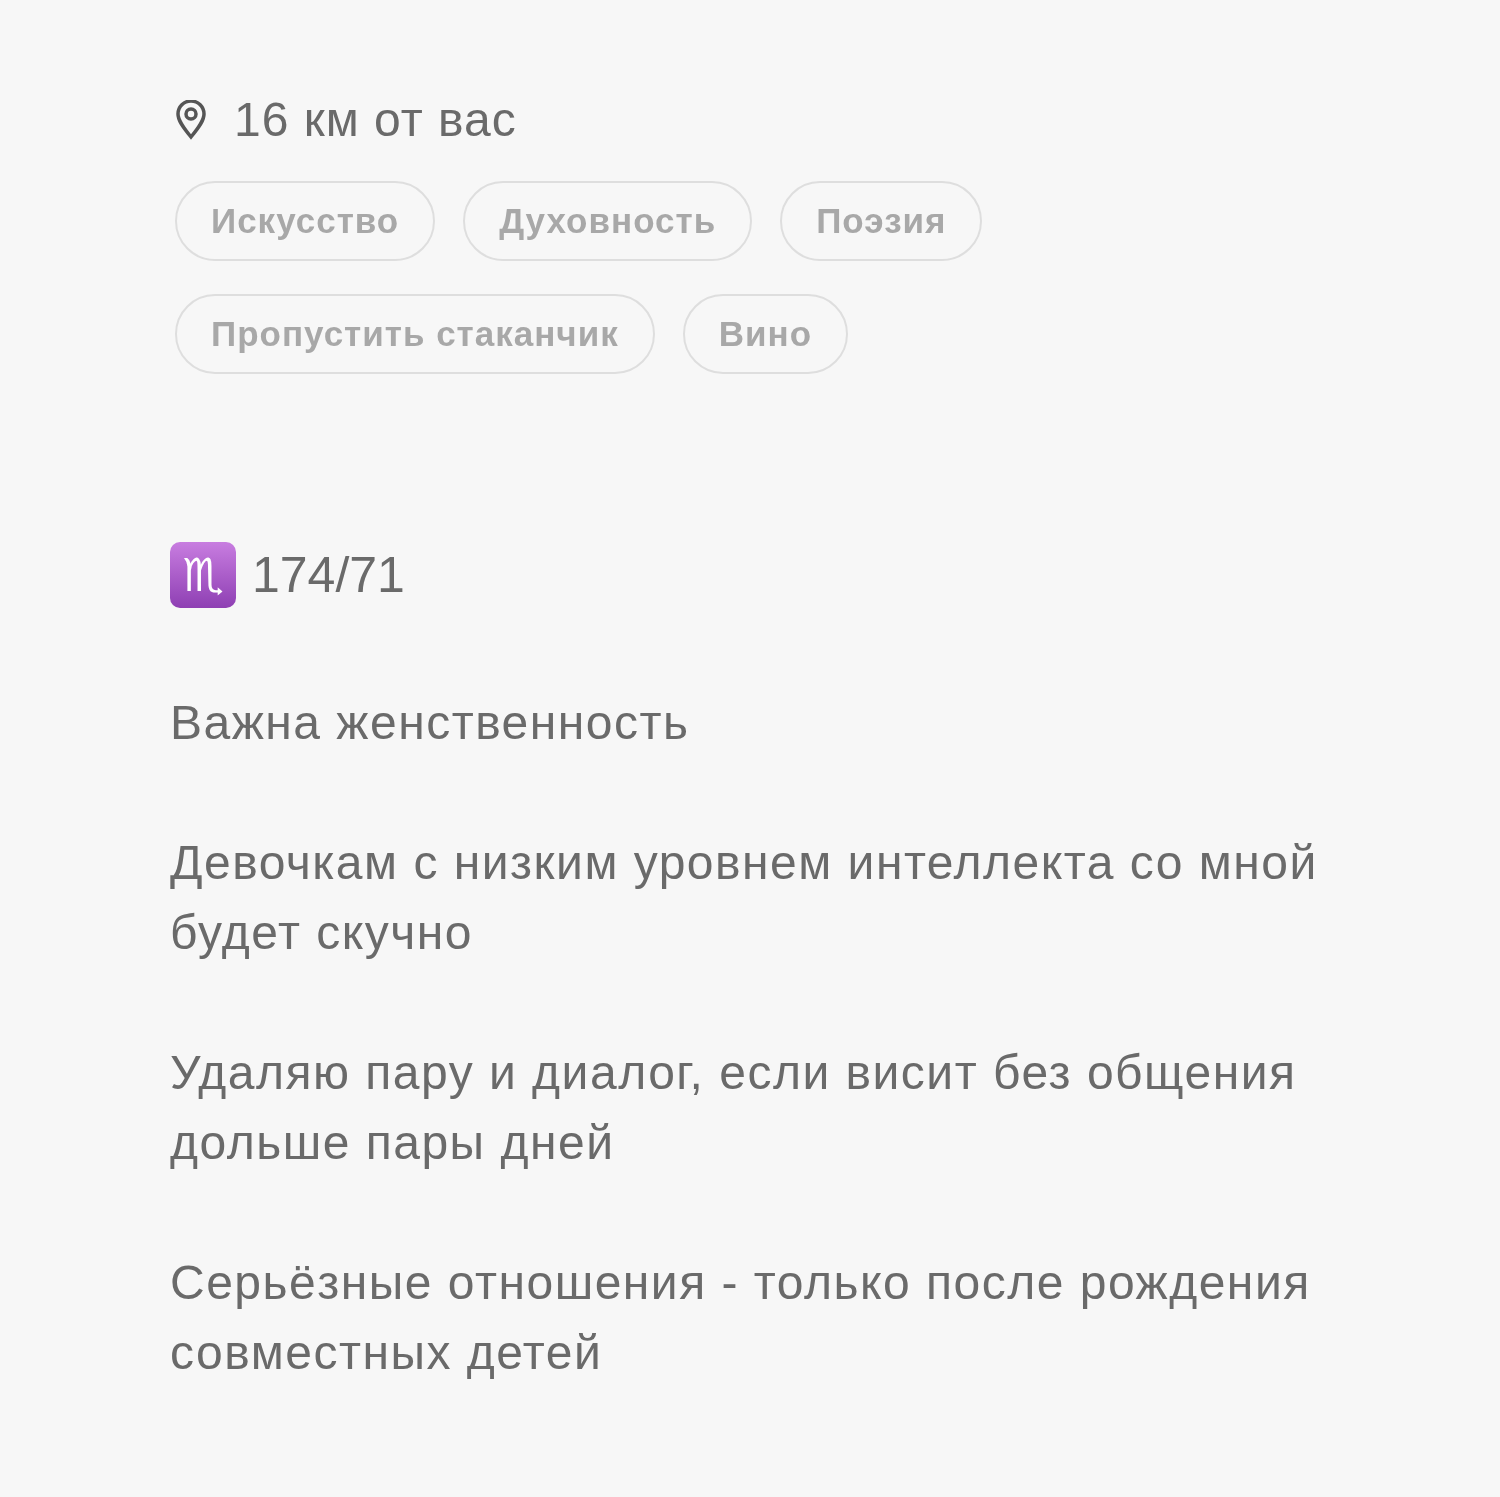 Image resolution: width=1500 pixels, height=1497 pixels. I want to click on bio-paragraph: Важна женственность, so click(430, 723).